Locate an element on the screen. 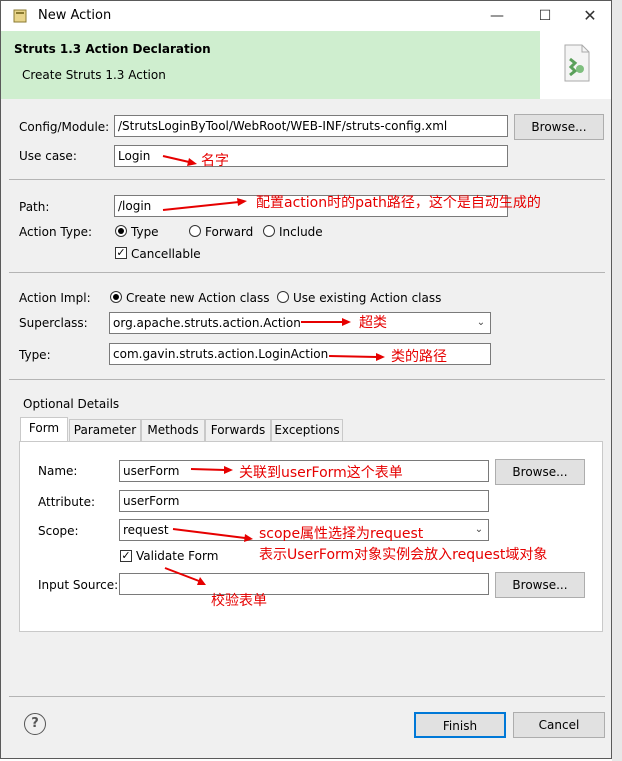 This screenshot has height=761, width=622. annotation-path-note: 配置action时的path路径，这个是自动生成的 is located at coordinates (398, 203).